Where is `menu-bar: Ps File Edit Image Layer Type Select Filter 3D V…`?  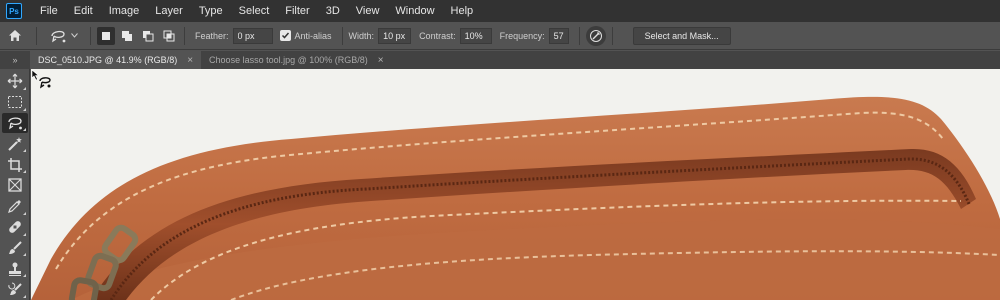 menu-bar: Ps File Edit Image Layer Type Select Filter 3D V… is located at coordinates (500, 11).